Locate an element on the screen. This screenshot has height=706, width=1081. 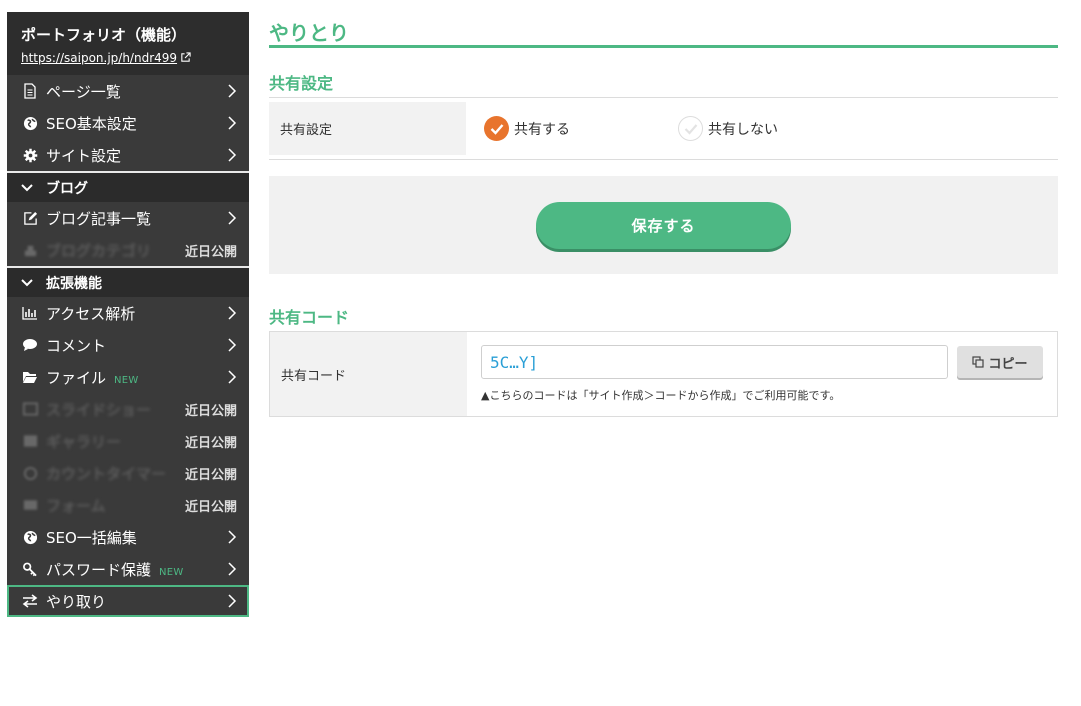
sidebar-item-site-settings: サイト設定 is located at coordinates (128, 155).